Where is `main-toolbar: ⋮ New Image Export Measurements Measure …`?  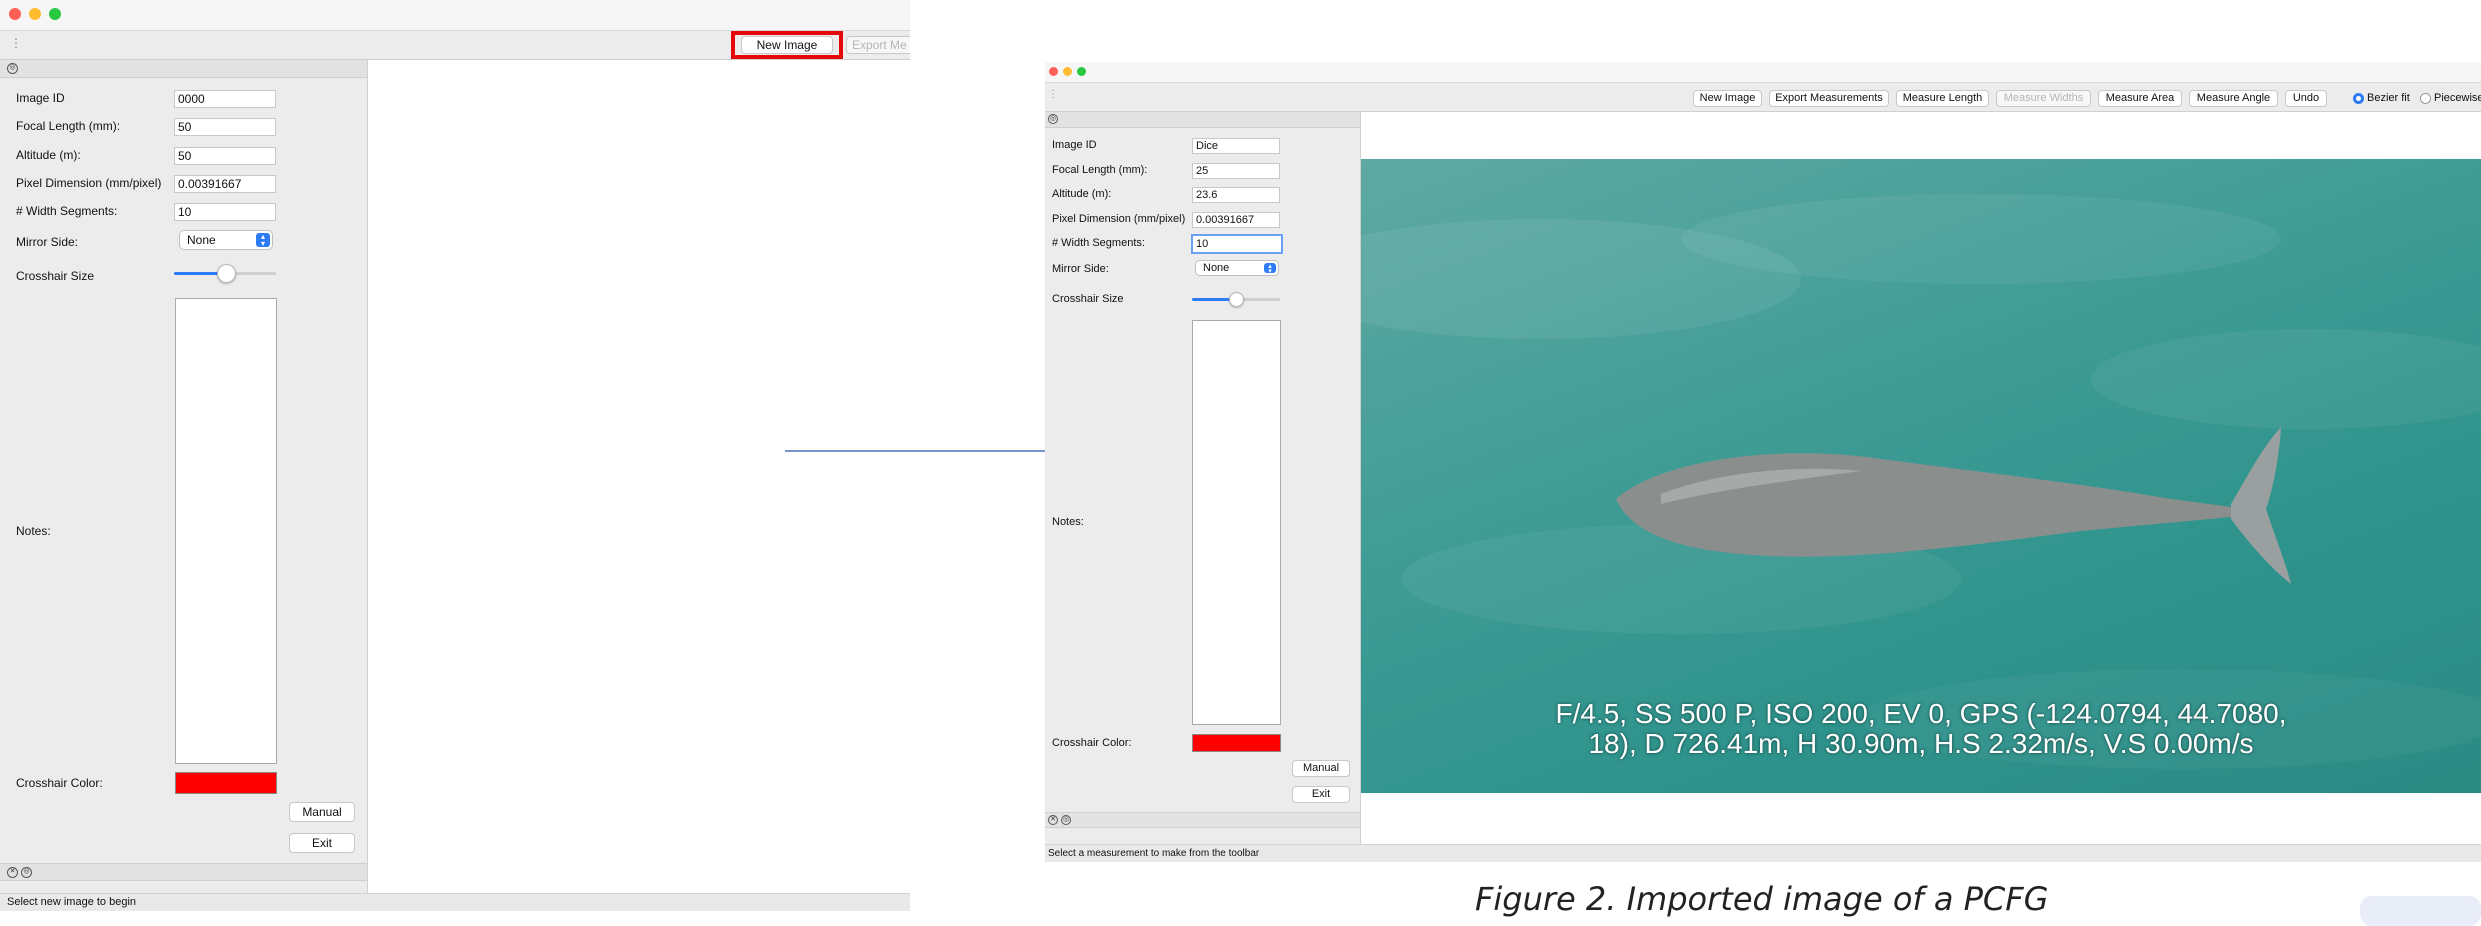
main-toolbar: ⋮ New Image Export Measurements Measure … is located at coordinates (1763, 97).